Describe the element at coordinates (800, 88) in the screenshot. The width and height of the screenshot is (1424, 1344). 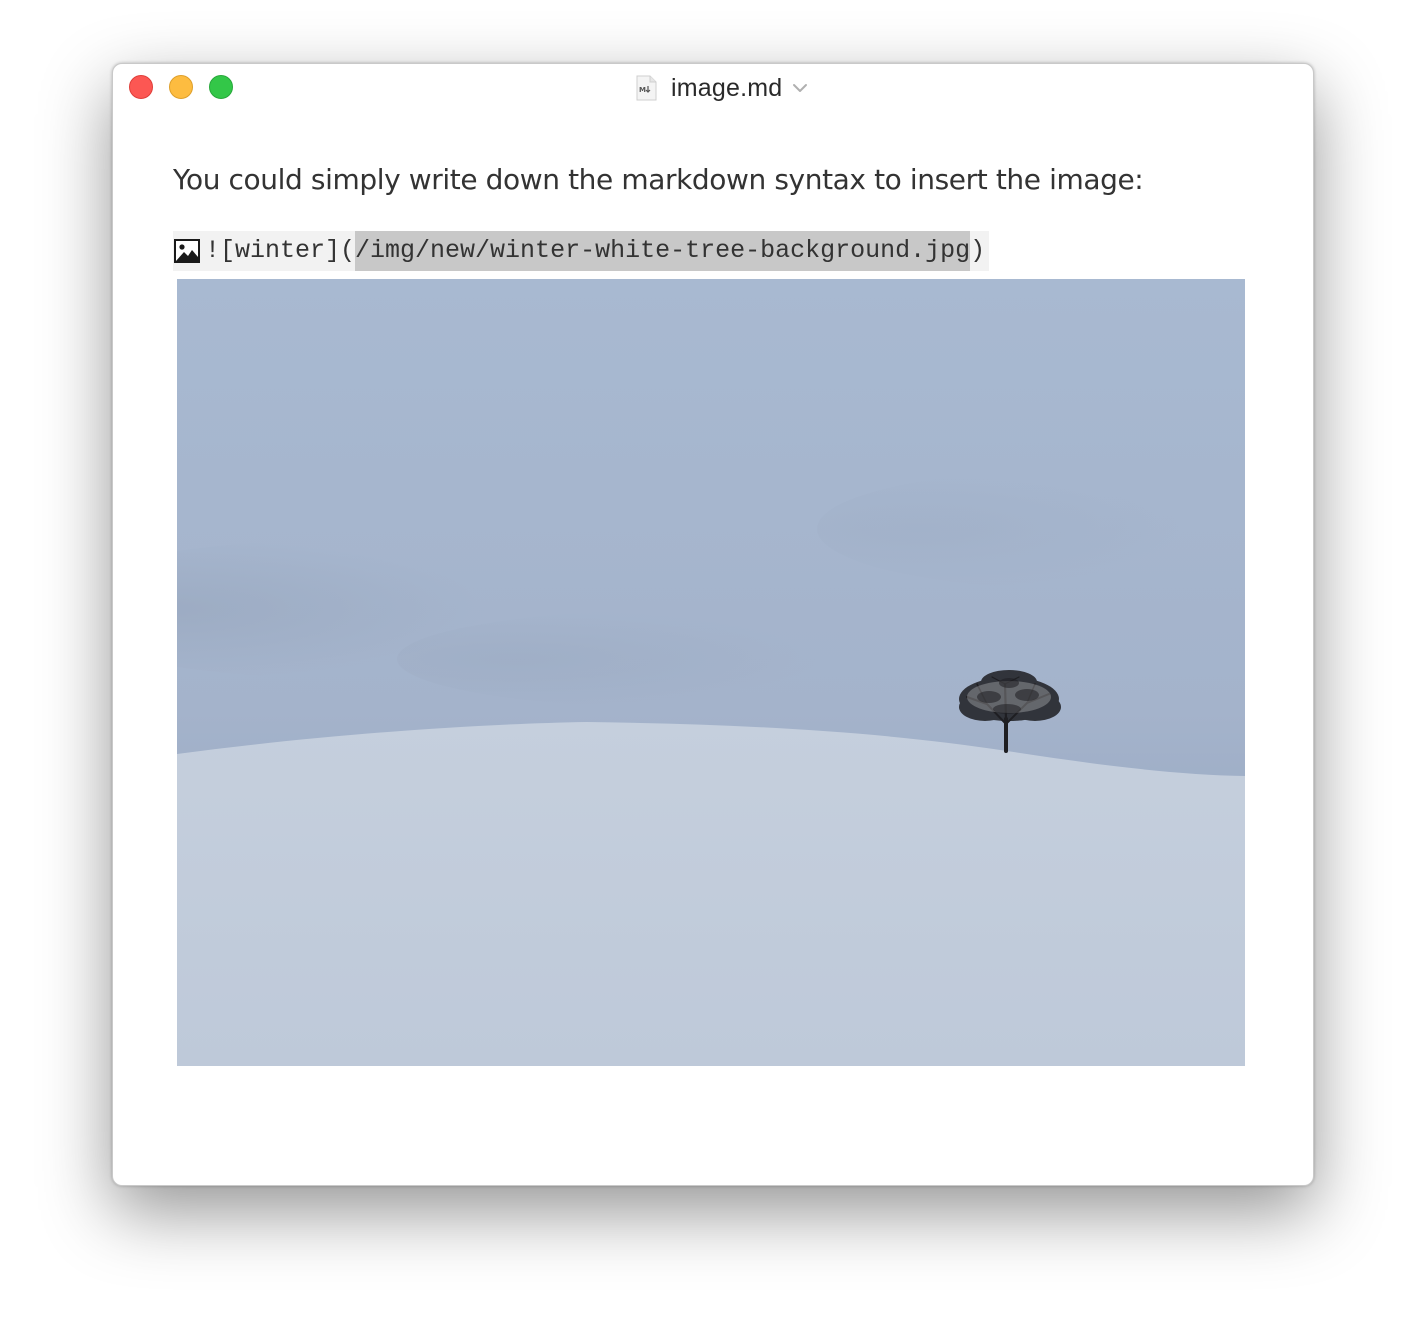
I see `chevron-down-icon` at that location.